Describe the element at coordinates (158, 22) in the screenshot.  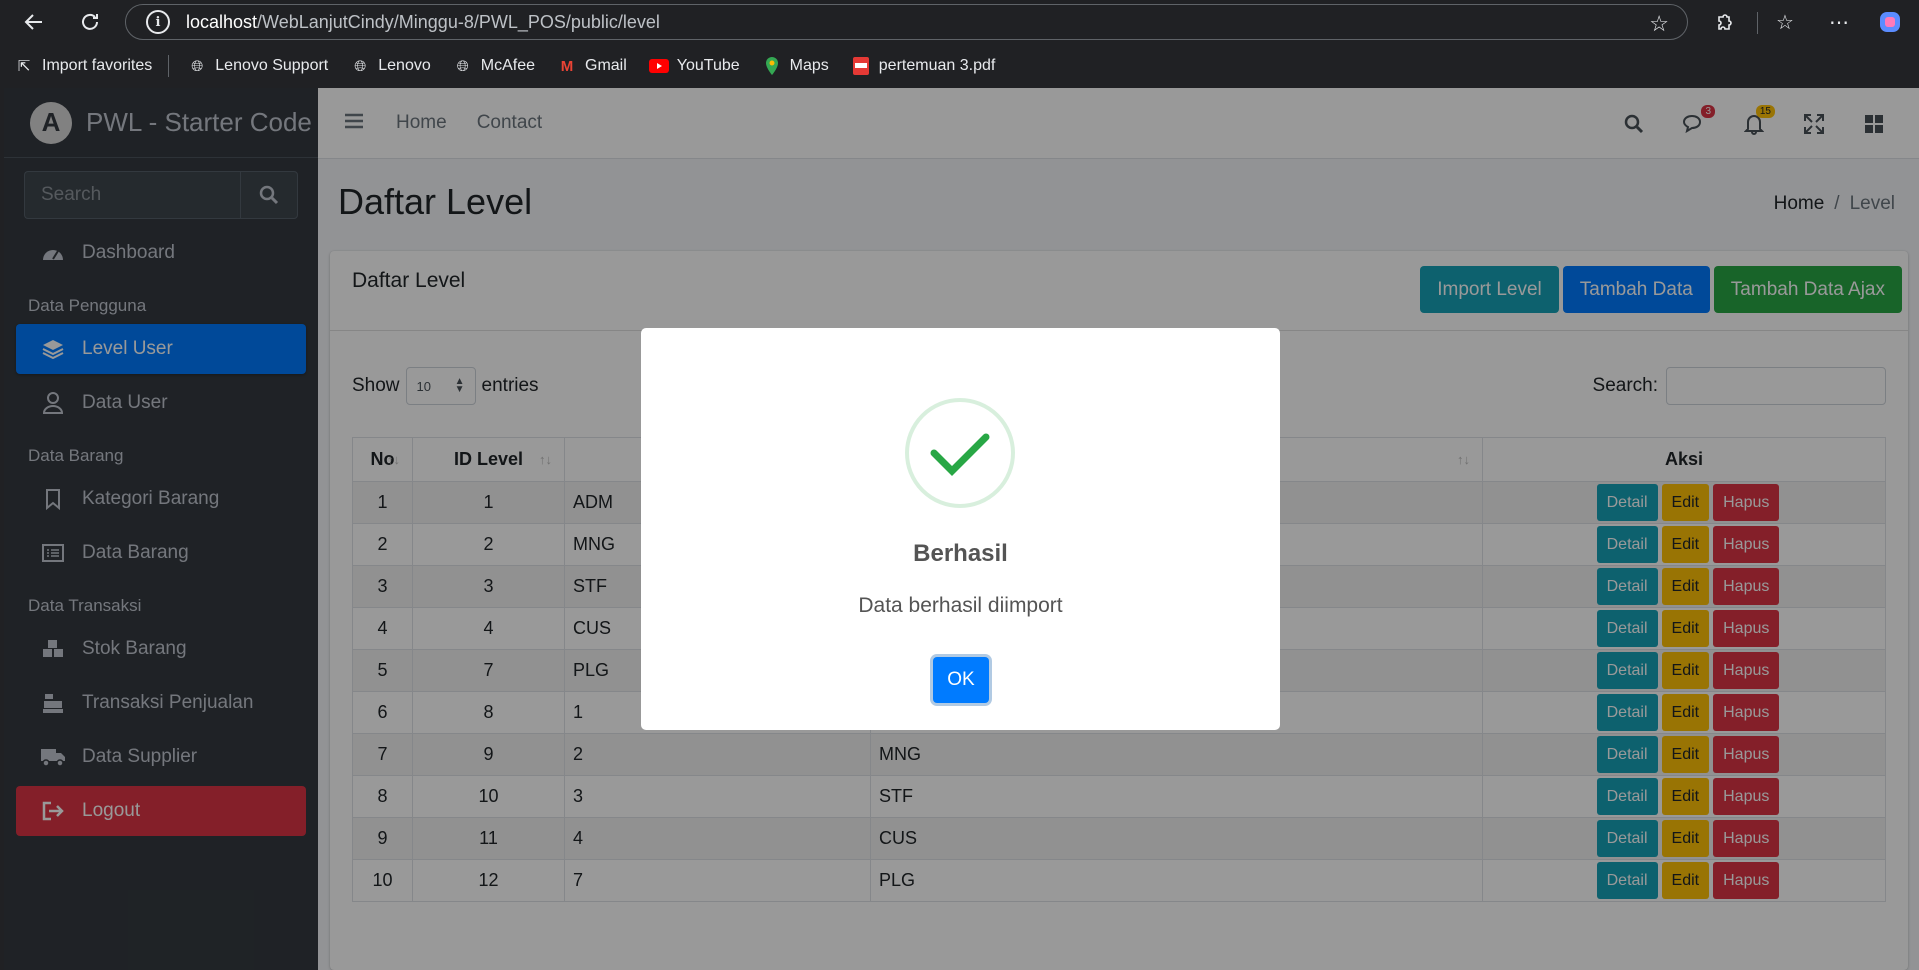
I see `site-info-icon: i` at that location.